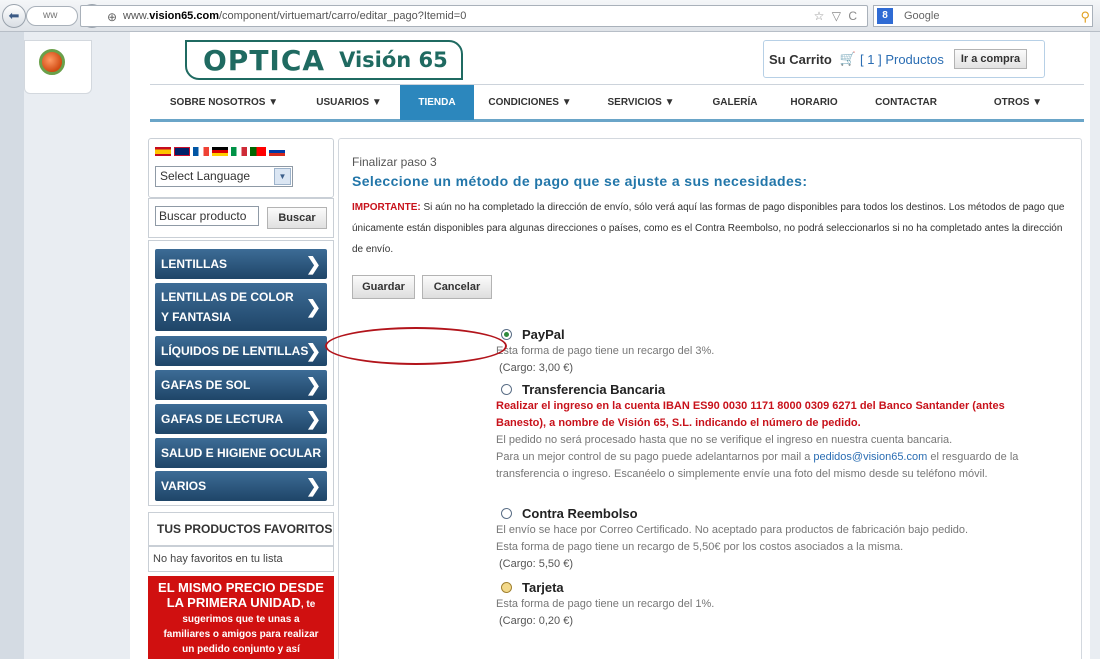  I want to click on chevron-down-icon: ▼, so click(282, 176).